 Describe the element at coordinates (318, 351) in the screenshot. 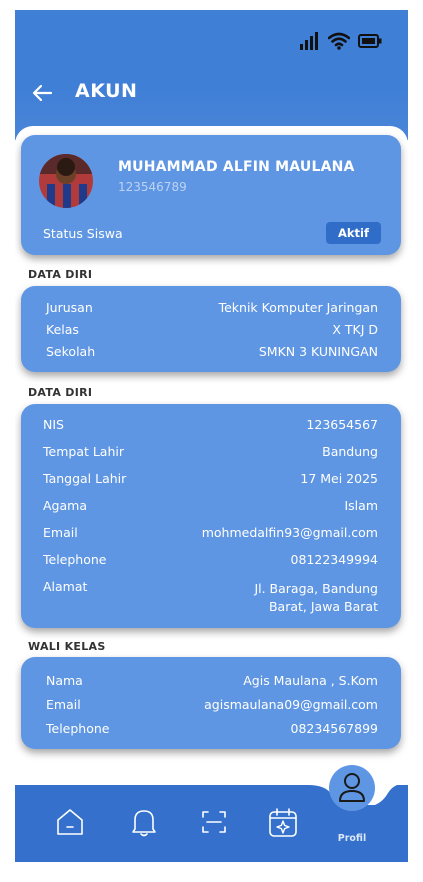

I see `row-value: SMKN 3 KUNINGAN` at that location.